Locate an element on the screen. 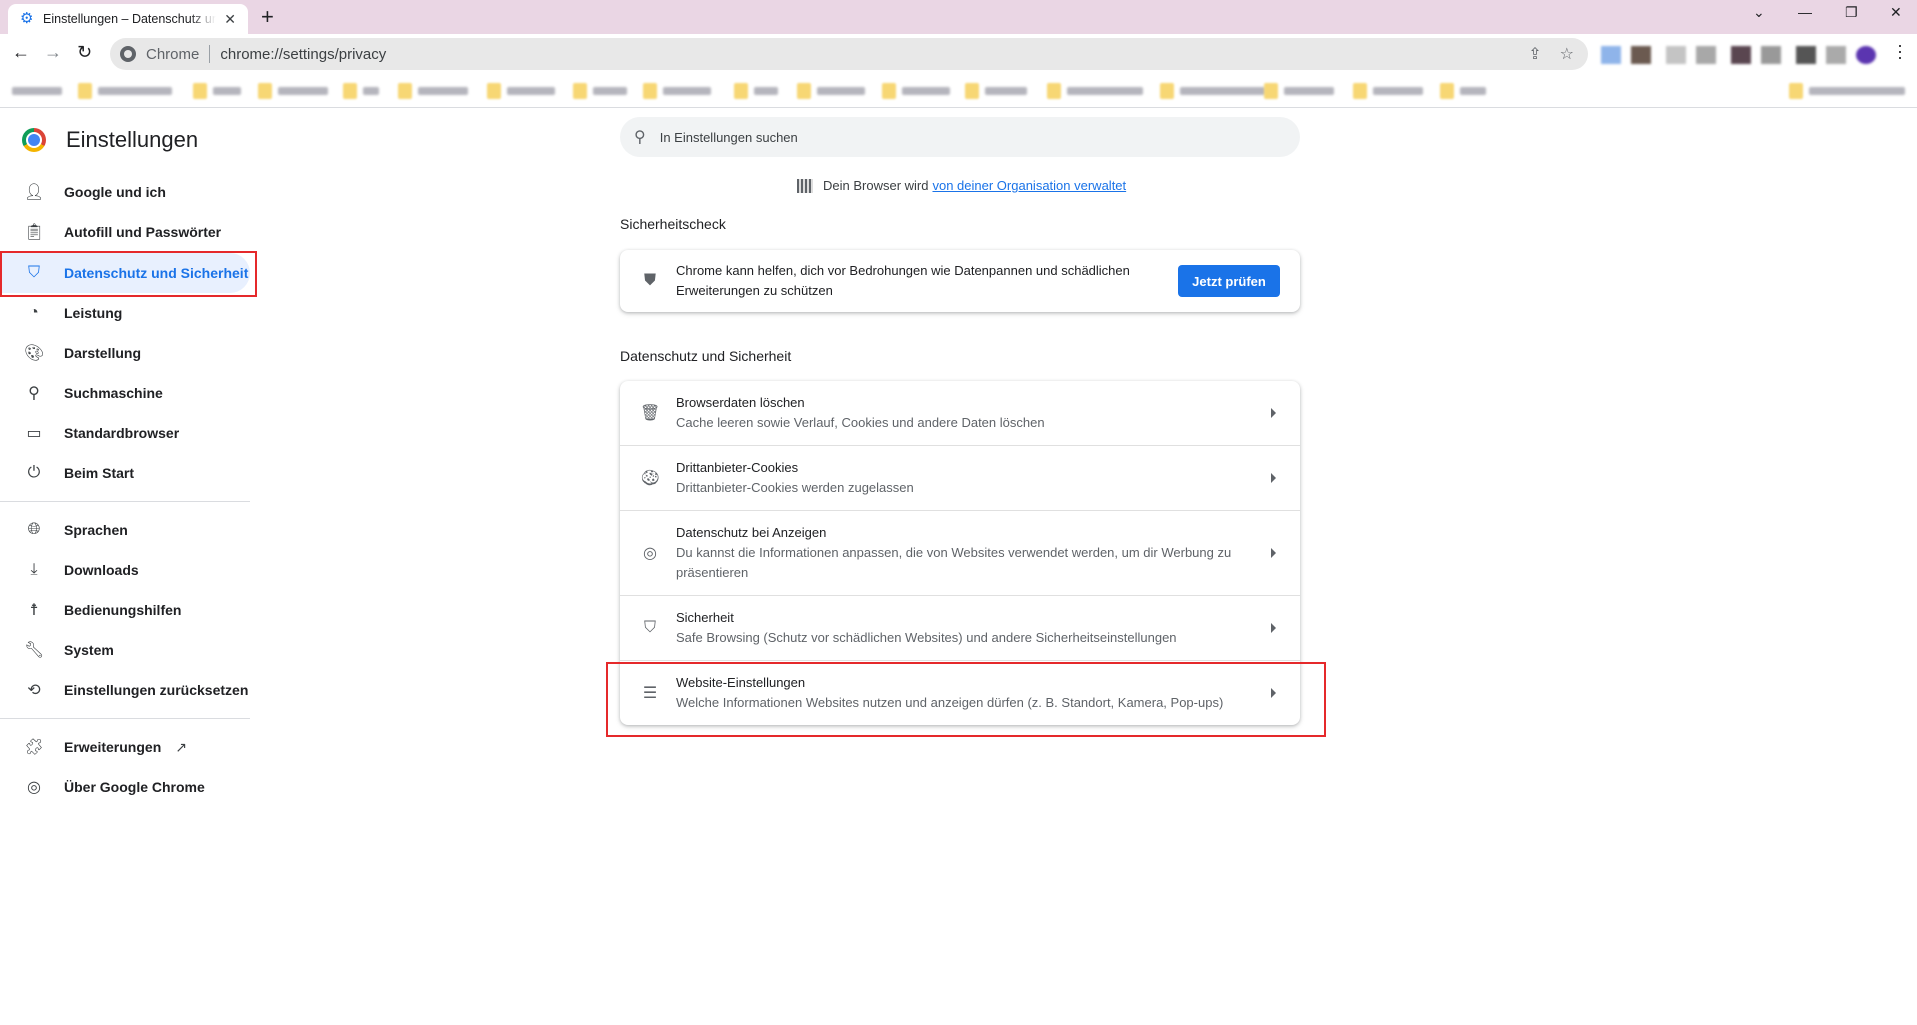  close-tab-icon: ✕ is located at coordinates (230, 19).